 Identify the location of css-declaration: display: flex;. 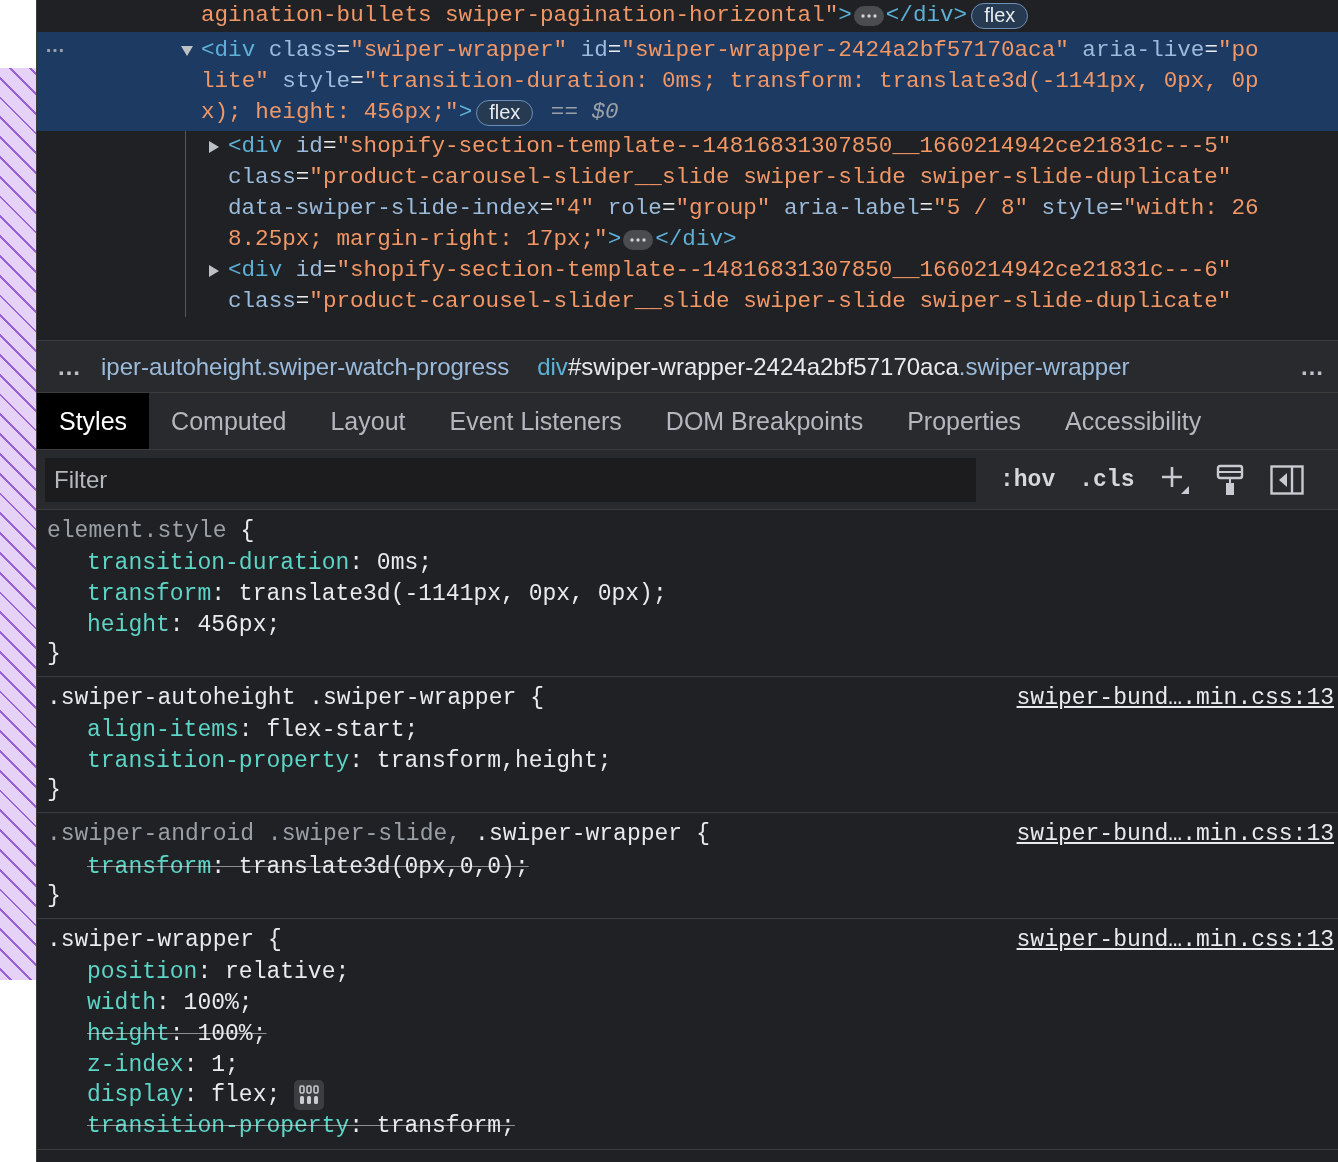
(184, 1095).